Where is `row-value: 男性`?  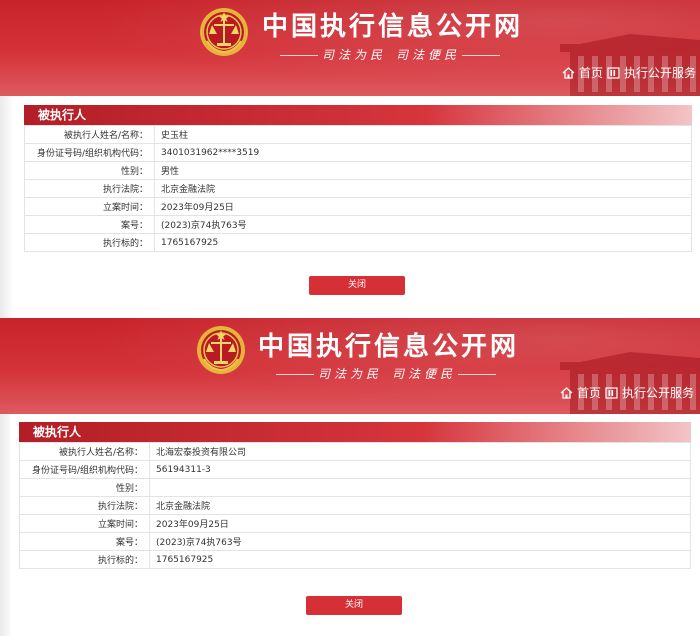
row-value: 男性 is located at coordinates (423, 170).